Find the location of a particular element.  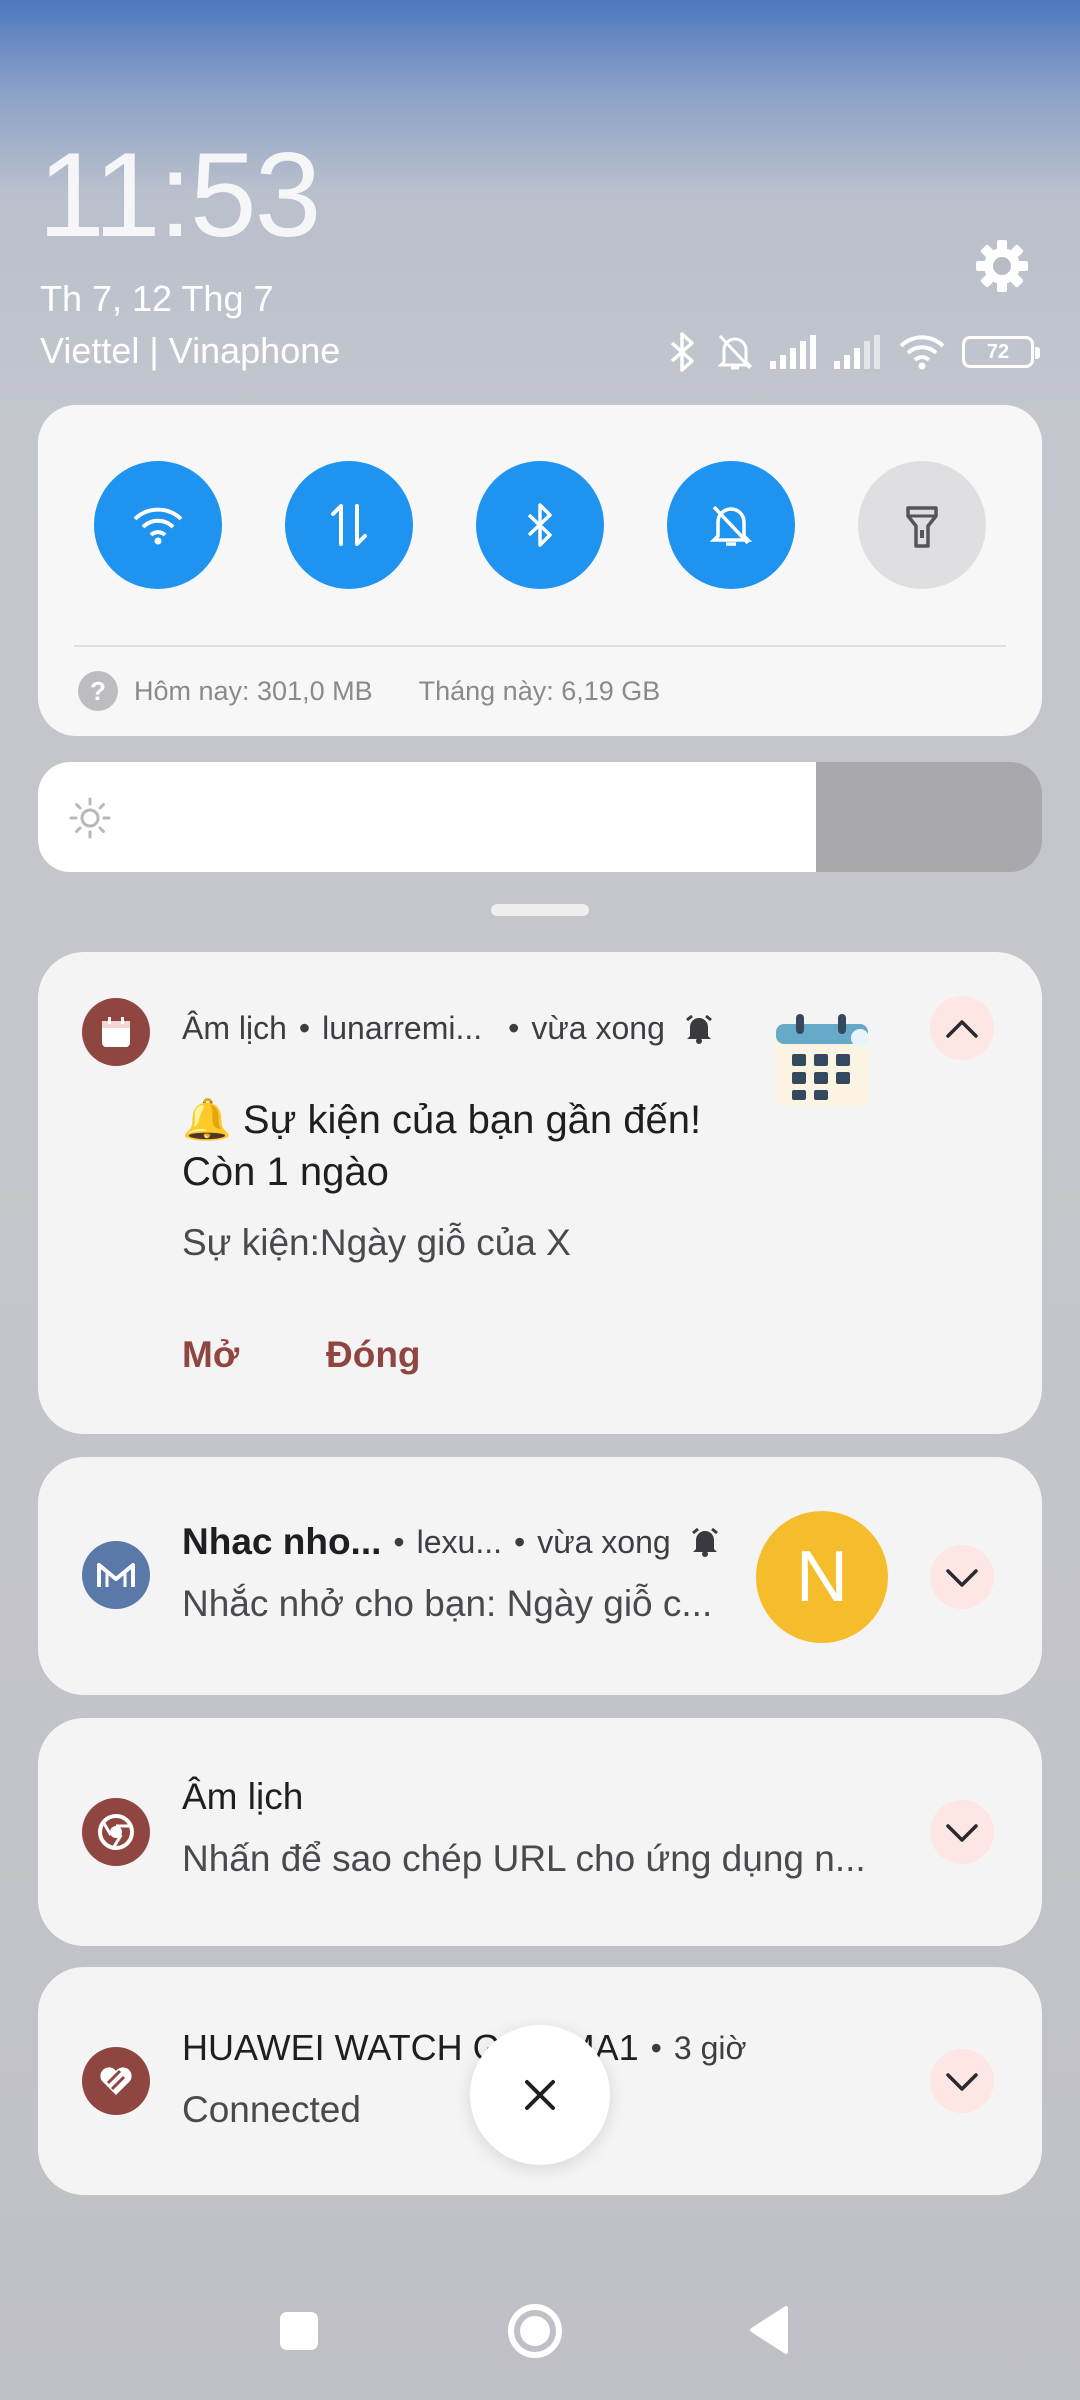

battery-icon: 72 is located at coordinates (1001, 352).